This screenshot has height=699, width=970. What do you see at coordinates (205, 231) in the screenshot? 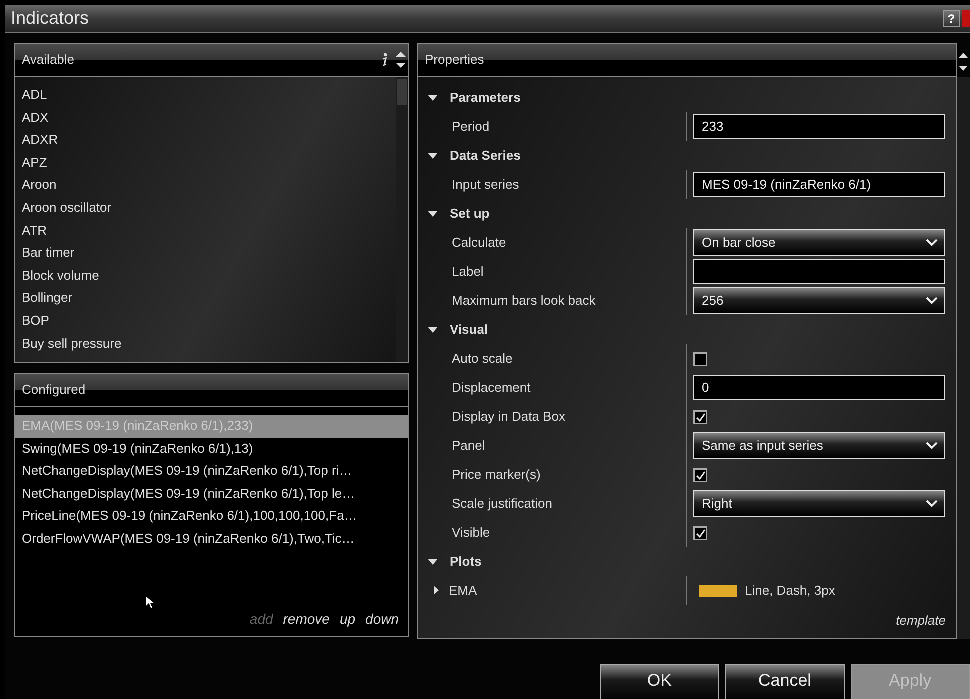
I see `list-item: ATR` at bounding box center [205, 231].